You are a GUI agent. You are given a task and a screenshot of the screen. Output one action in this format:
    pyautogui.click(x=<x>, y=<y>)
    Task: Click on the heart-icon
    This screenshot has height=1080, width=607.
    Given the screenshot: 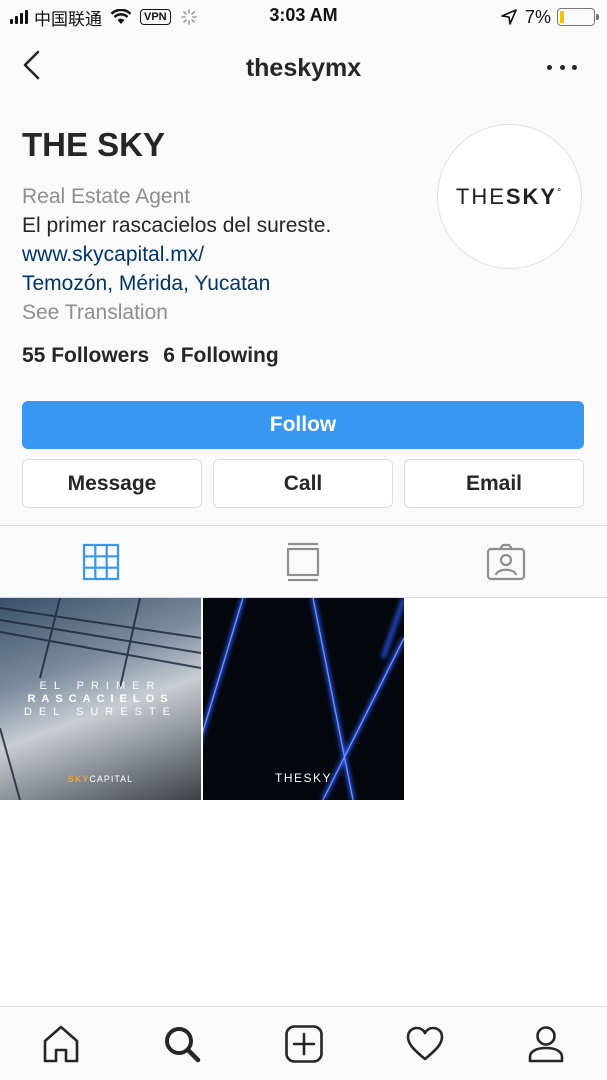 What is the action you would take?
    pyautogui.click(x=425, y=1043)
    